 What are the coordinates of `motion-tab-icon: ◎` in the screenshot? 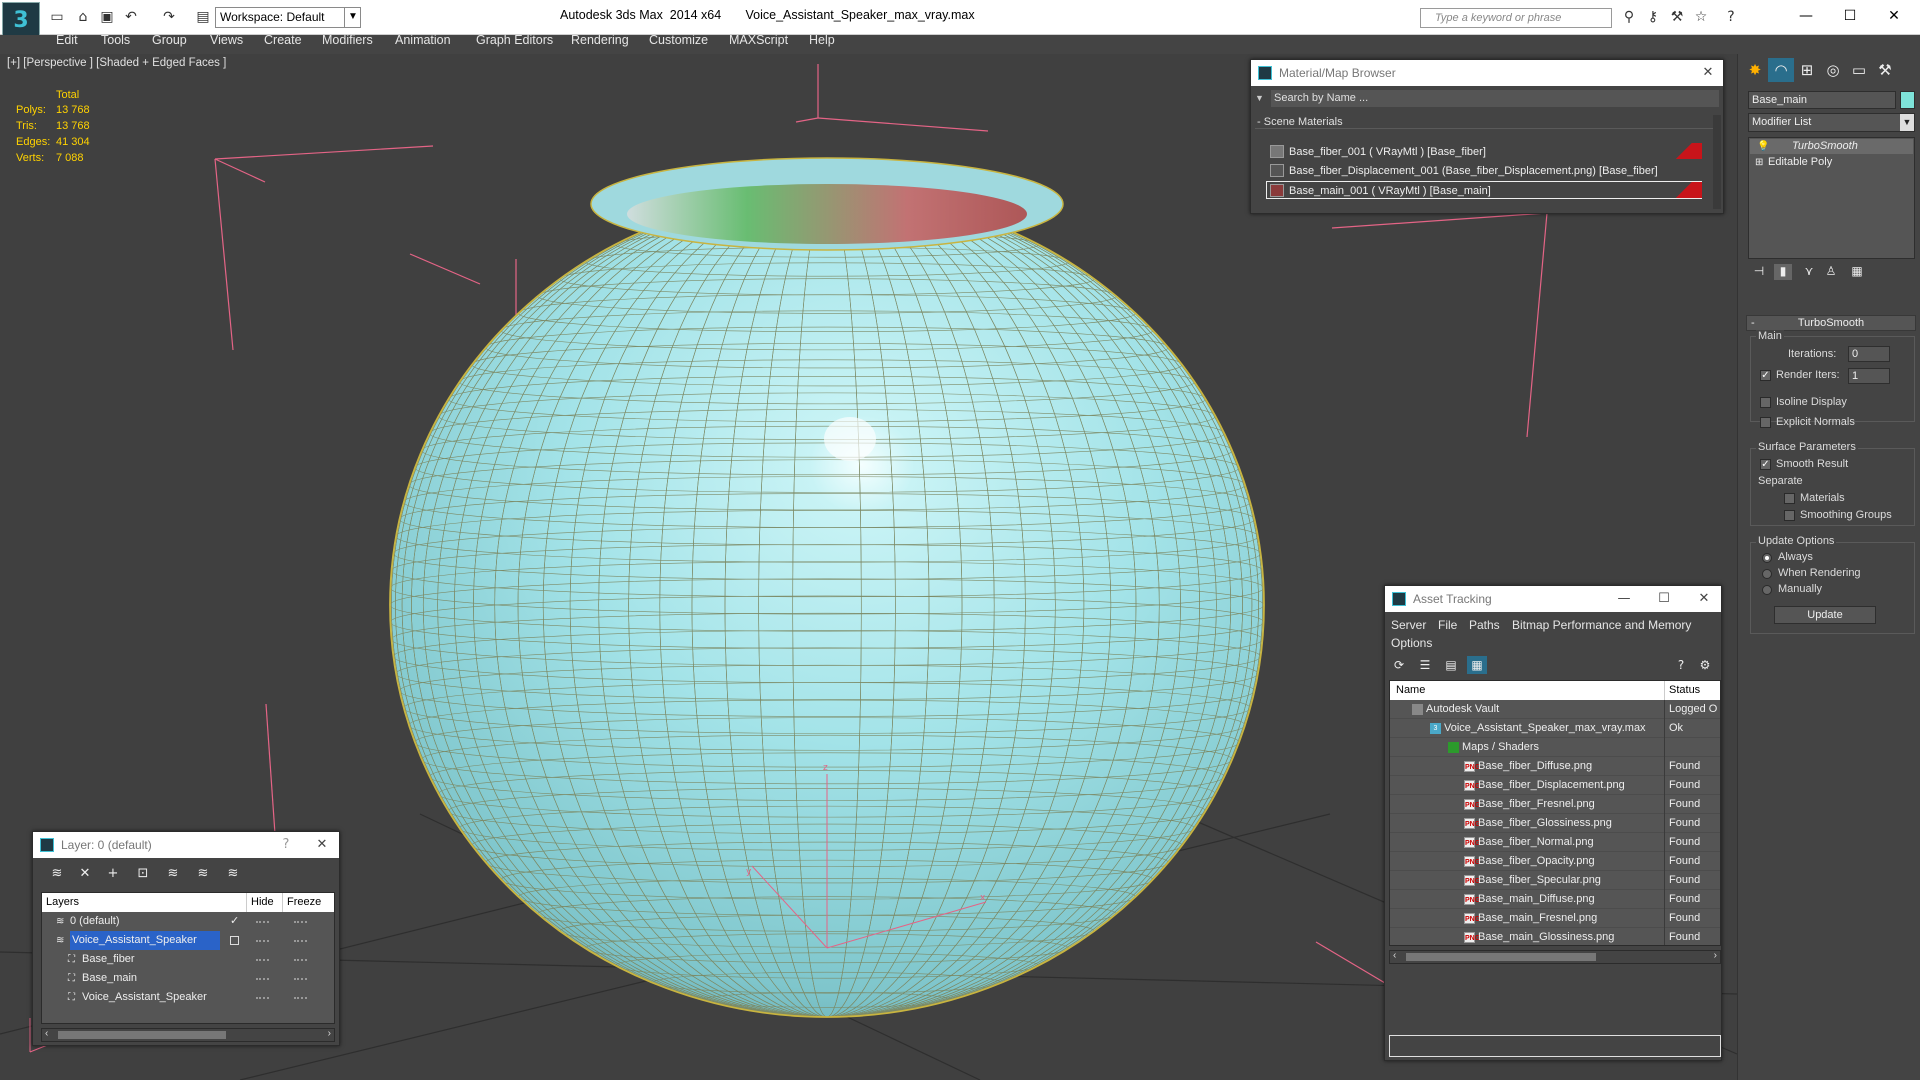 It's located at (1833, 70).